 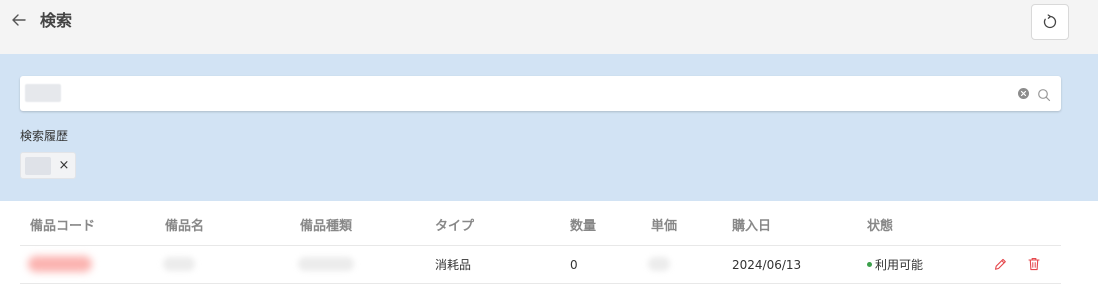 I want to click on delete-button, so click(x=1034, y=264).